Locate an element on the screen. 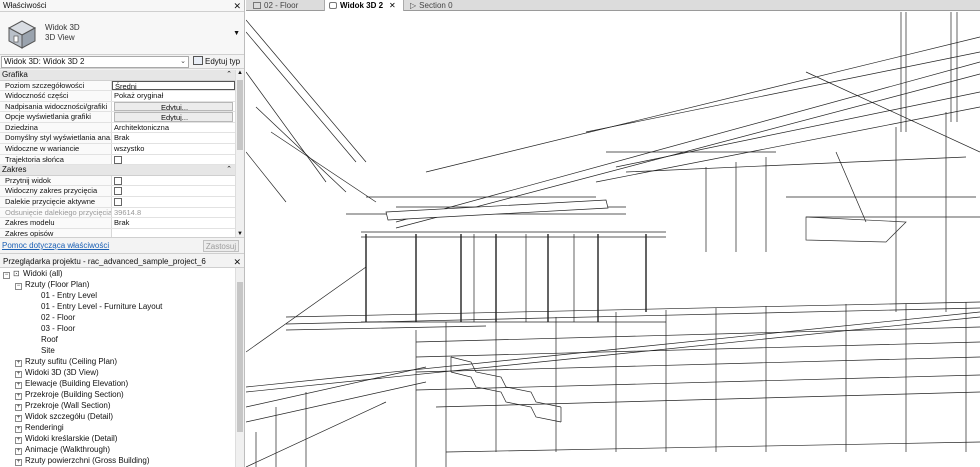 Image resolution: width=980 pixels, height=467 pixels. tree-node-category: + Renderingi is located at coordinates (117, 427).